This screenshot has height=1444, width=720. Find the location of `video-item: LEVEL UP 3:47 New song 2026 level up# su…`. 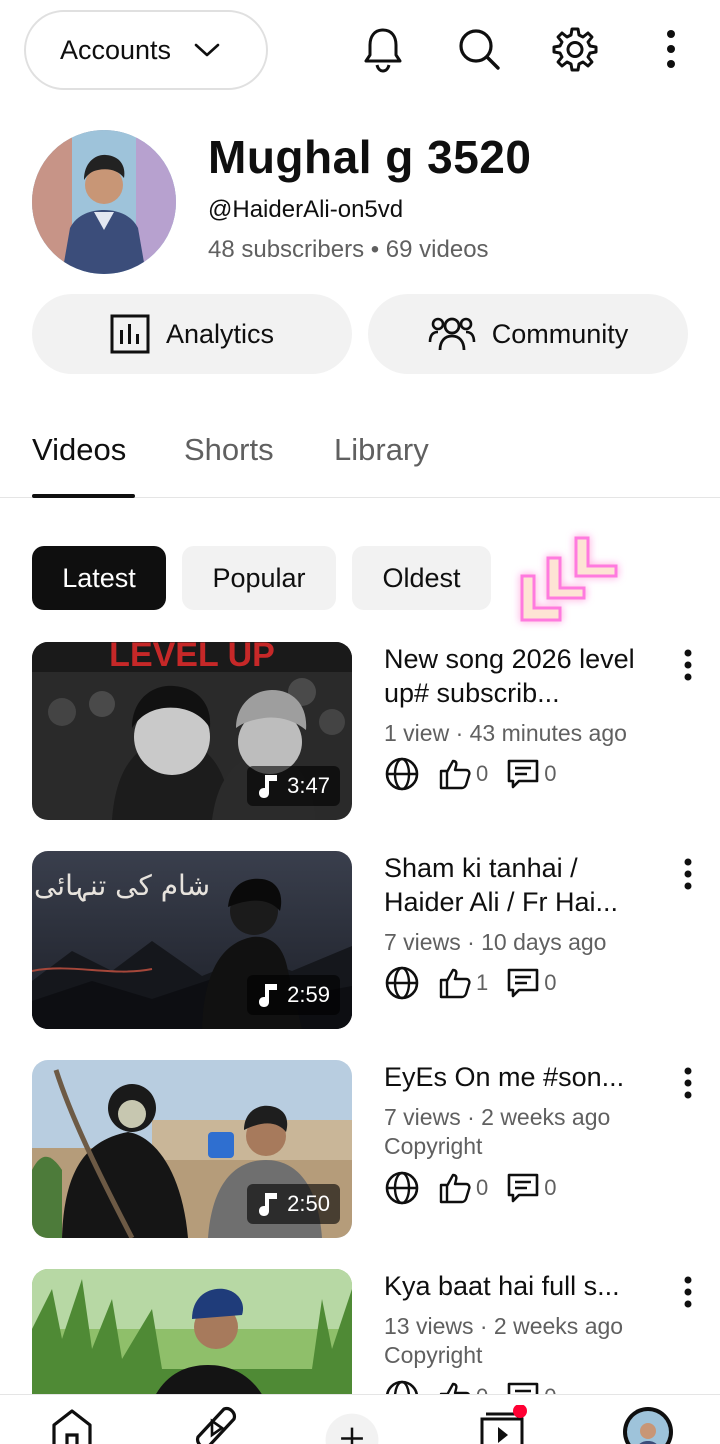

video-item: LEVEL UP 3:47 New song 2026 level up# su… is located at coordinates (360, 732).